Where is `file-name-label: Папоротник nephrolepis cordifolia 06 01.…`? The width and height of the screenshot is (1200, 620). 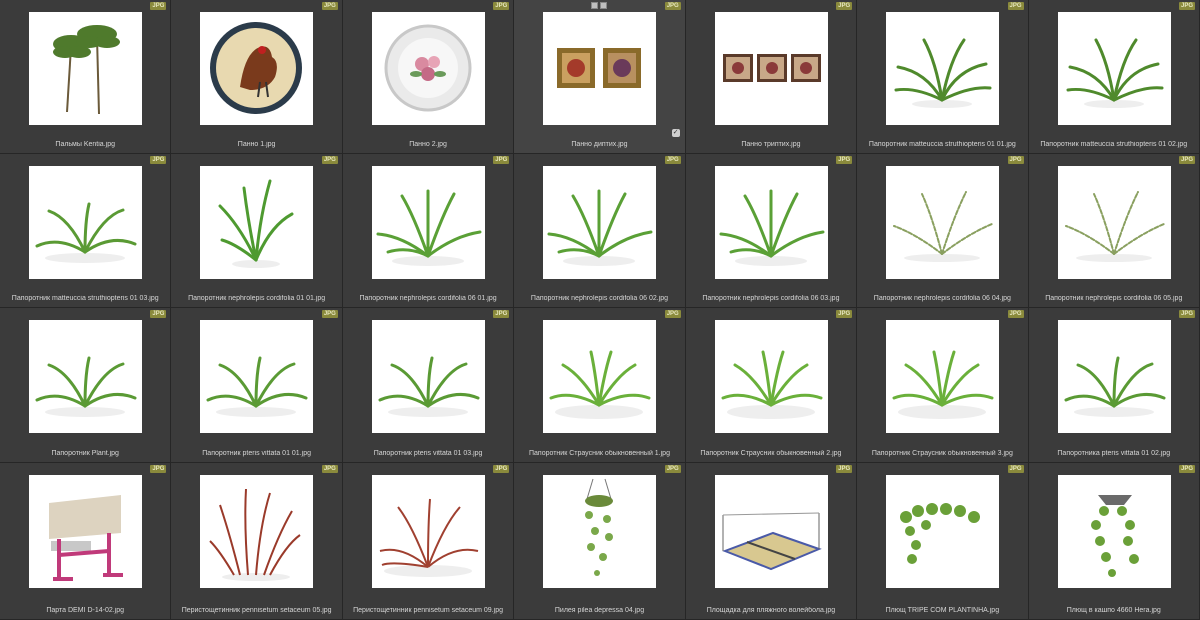
file-name-label: Папоротник nephrolepis cordifolia 06 01.… is located at coordinates (428, 298).